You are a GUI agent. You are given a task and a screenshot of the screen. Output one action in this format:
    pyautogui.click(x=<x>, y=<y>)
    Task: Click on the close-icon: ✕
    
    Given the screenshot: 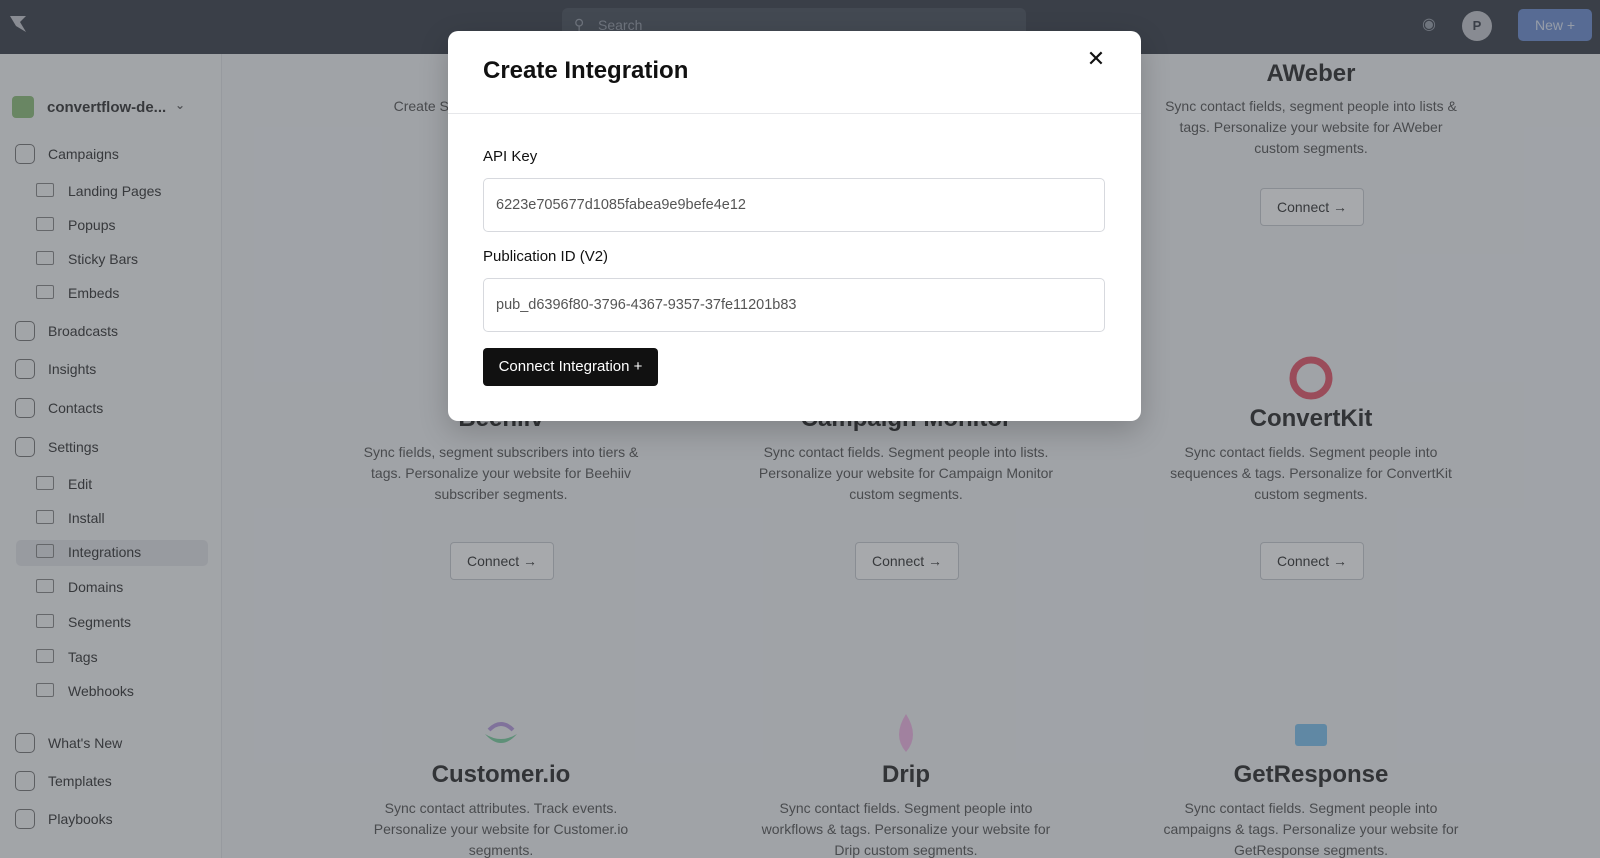 What is the action you would take?
    pyautogui.click(x=1096, y=59)
    